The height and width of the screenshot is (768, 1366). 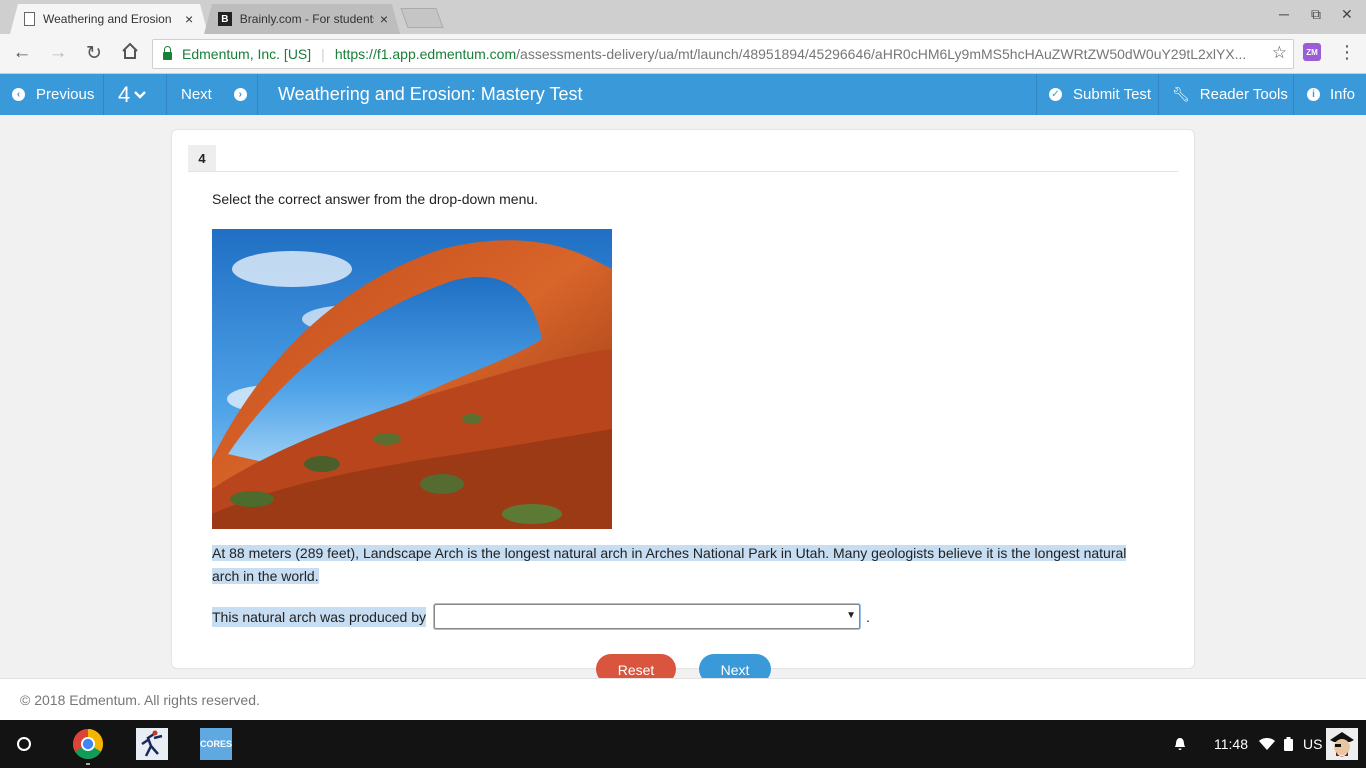 What do you see at coordinates (88, 744) in the screenshot?
I see `chrome-icon` at bounding box center [88, 744].